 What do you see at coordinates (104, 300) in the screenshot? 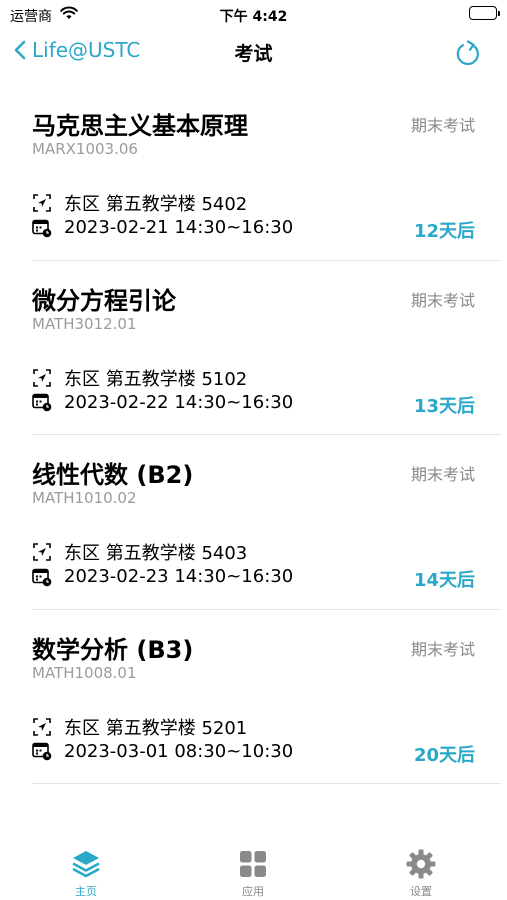
I see `exam-name: 微分方程引论` at bounding box center [104, 300].